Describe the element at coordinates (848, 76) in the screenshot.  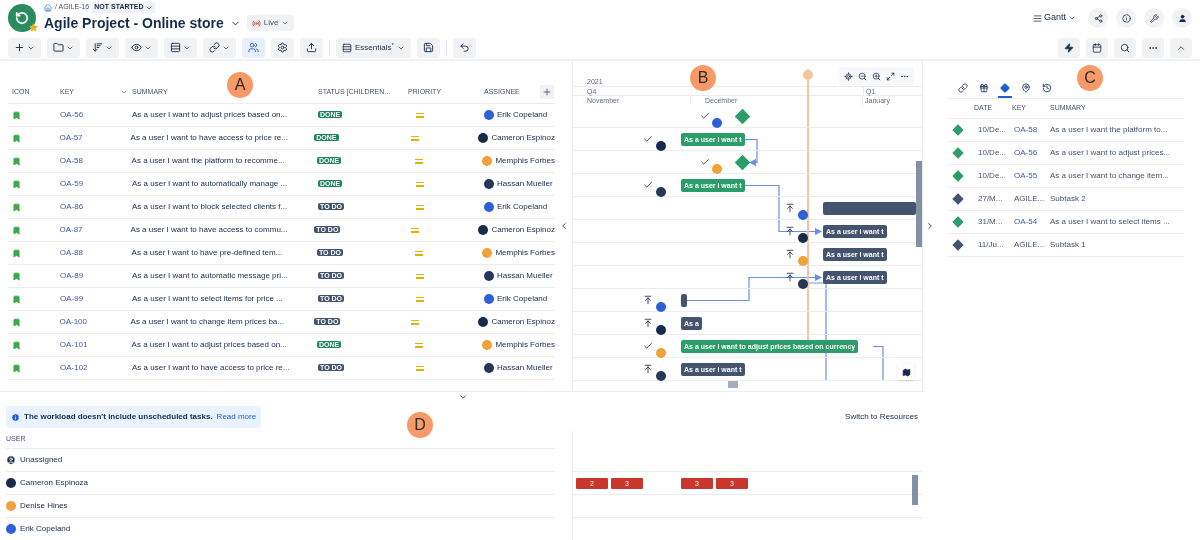
I see `locate-icon` at that location.